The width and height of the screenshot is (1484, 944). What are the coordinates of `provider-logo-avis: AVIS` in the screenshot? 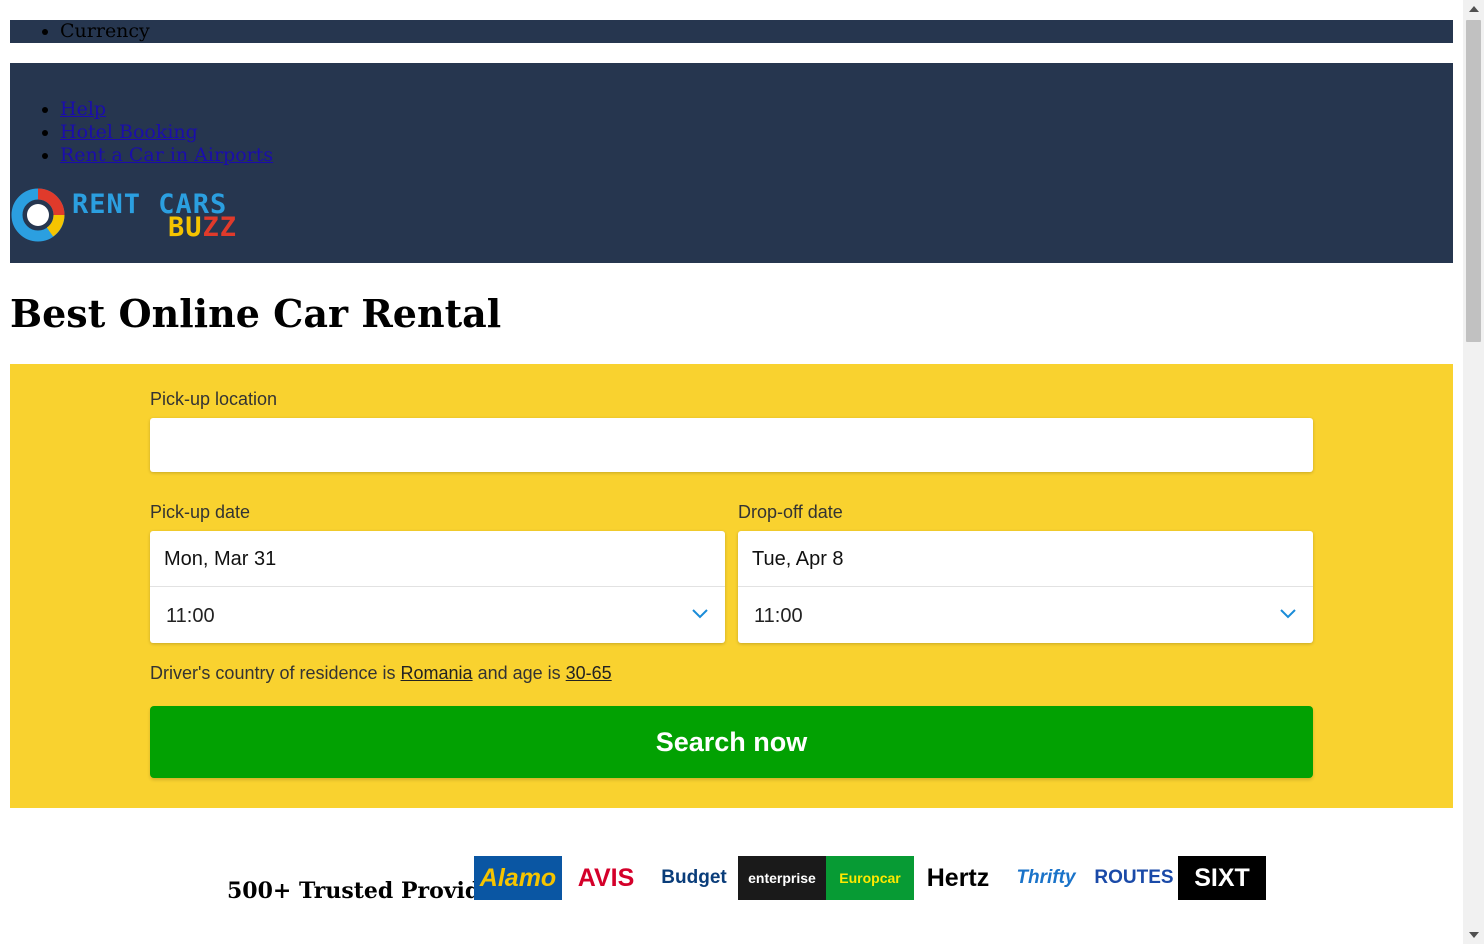 It's located at (606, 878).